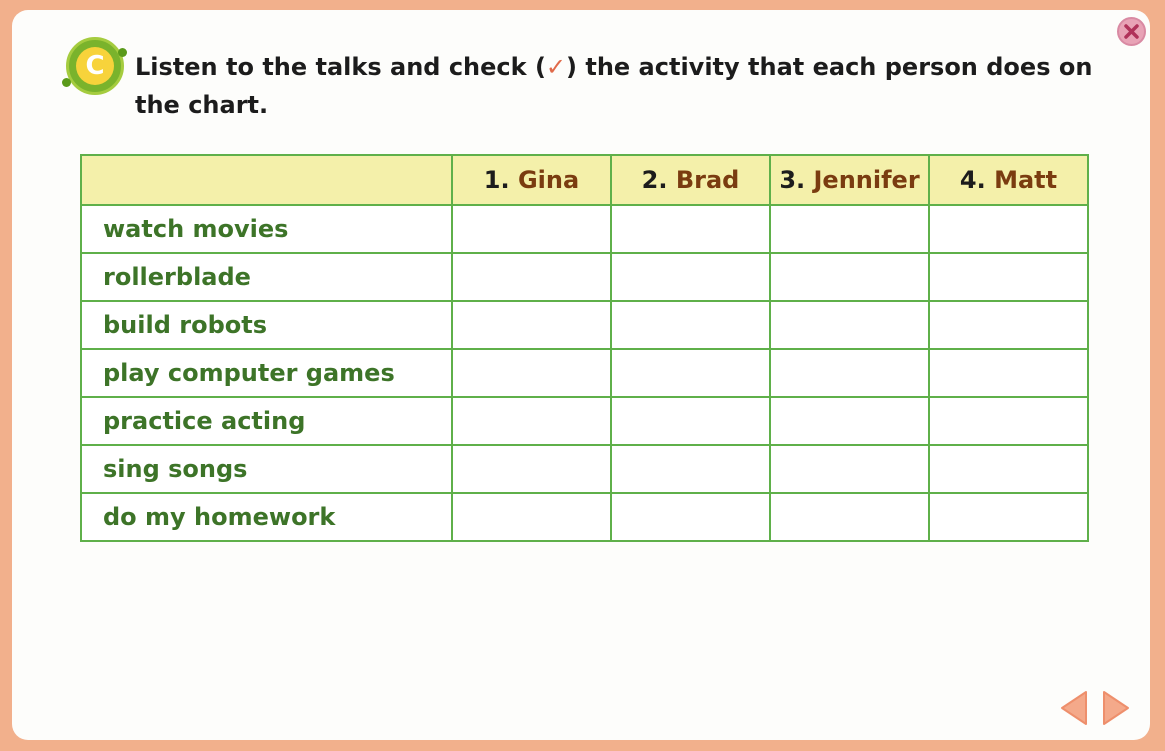  Describe the element at coordinates (658, 180) in the screenshot. I see `column-number: 2.` at that location.